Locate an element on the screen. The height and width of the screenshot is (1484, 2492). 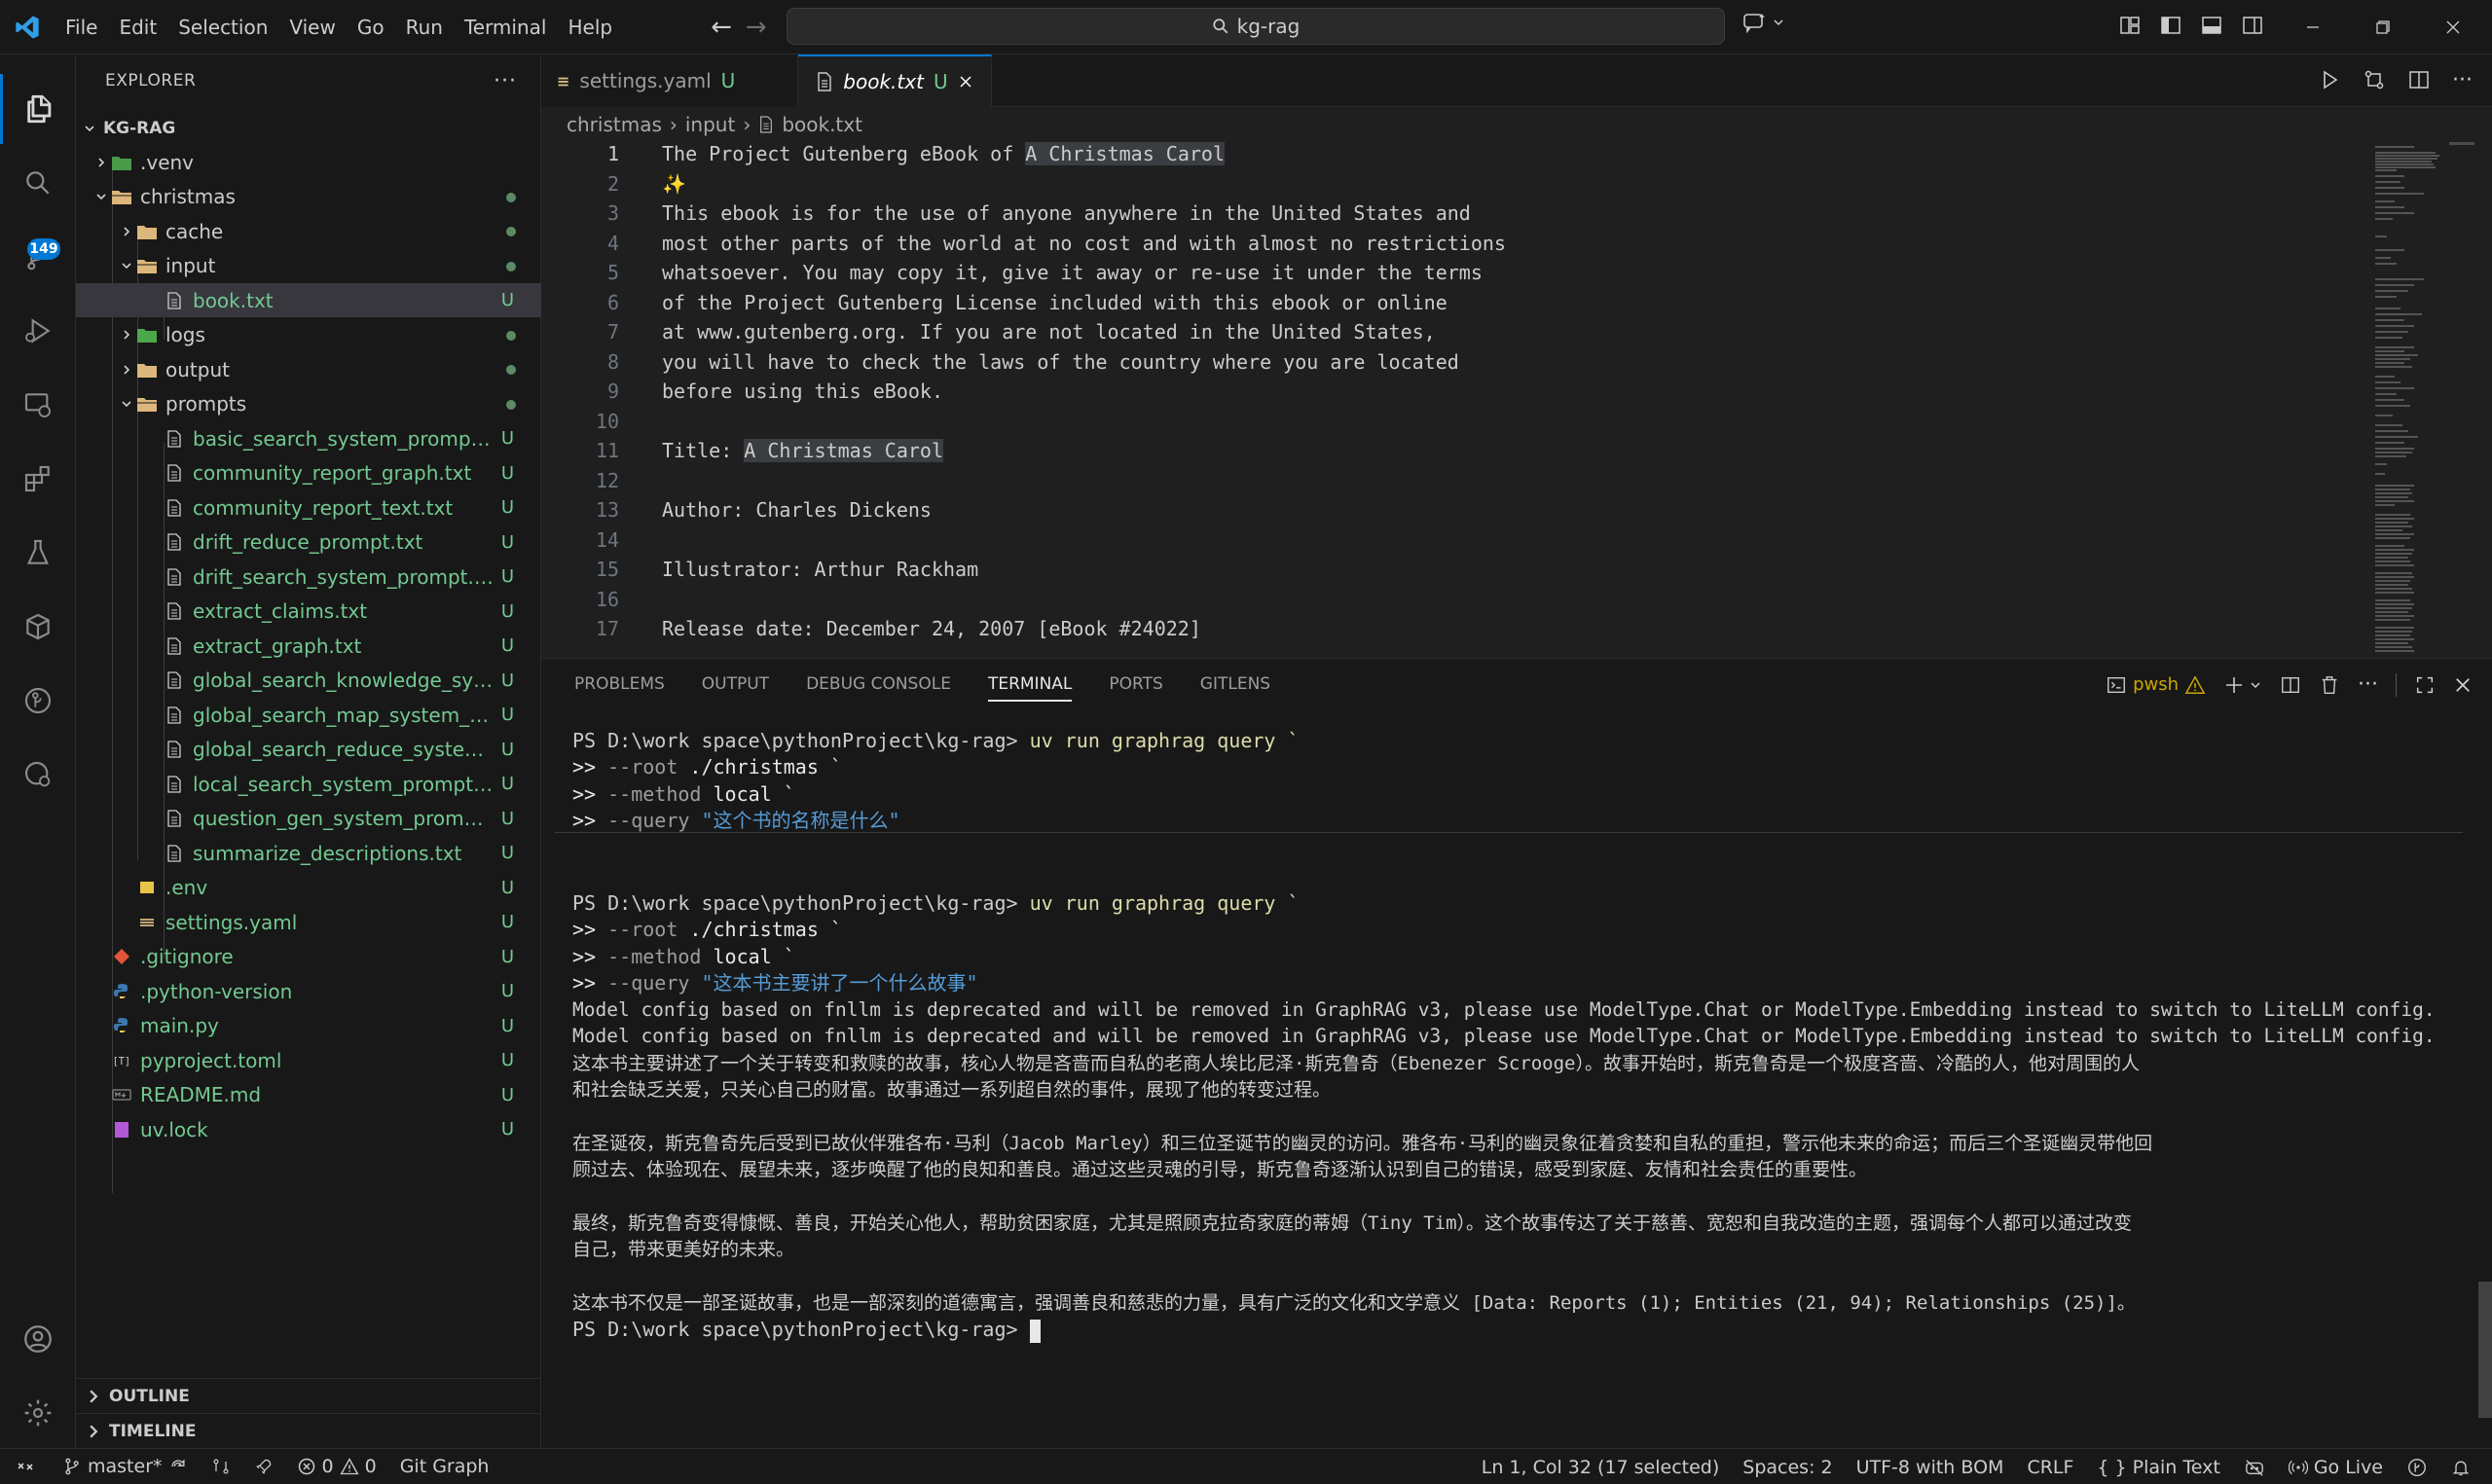
breadcrumb-book-txt: book.txt is located at coordinates (822, 124).